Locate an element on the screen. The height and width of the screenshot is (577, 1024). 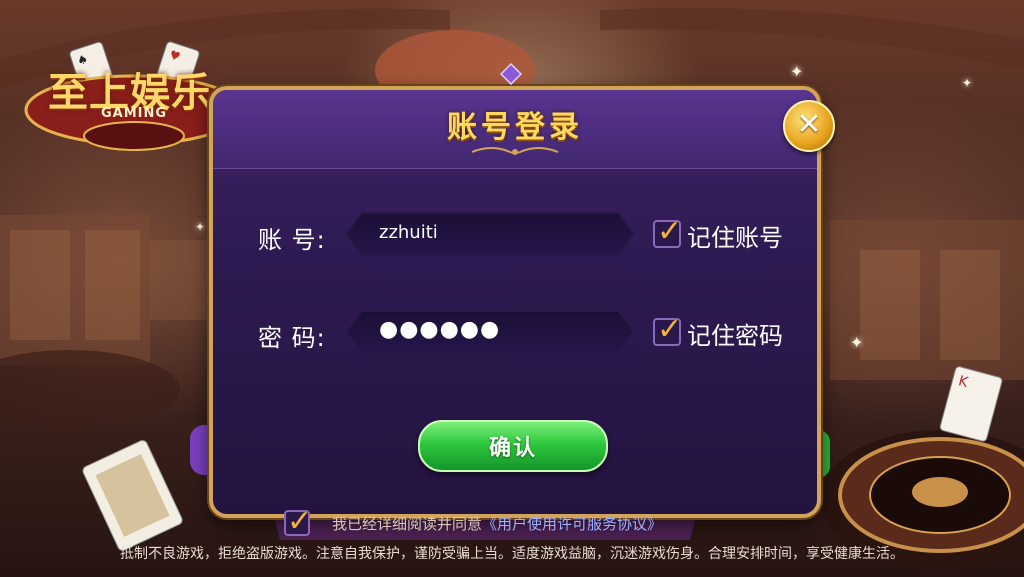
agreement-checkbox: ✓ is located at coordinates (298, 521).